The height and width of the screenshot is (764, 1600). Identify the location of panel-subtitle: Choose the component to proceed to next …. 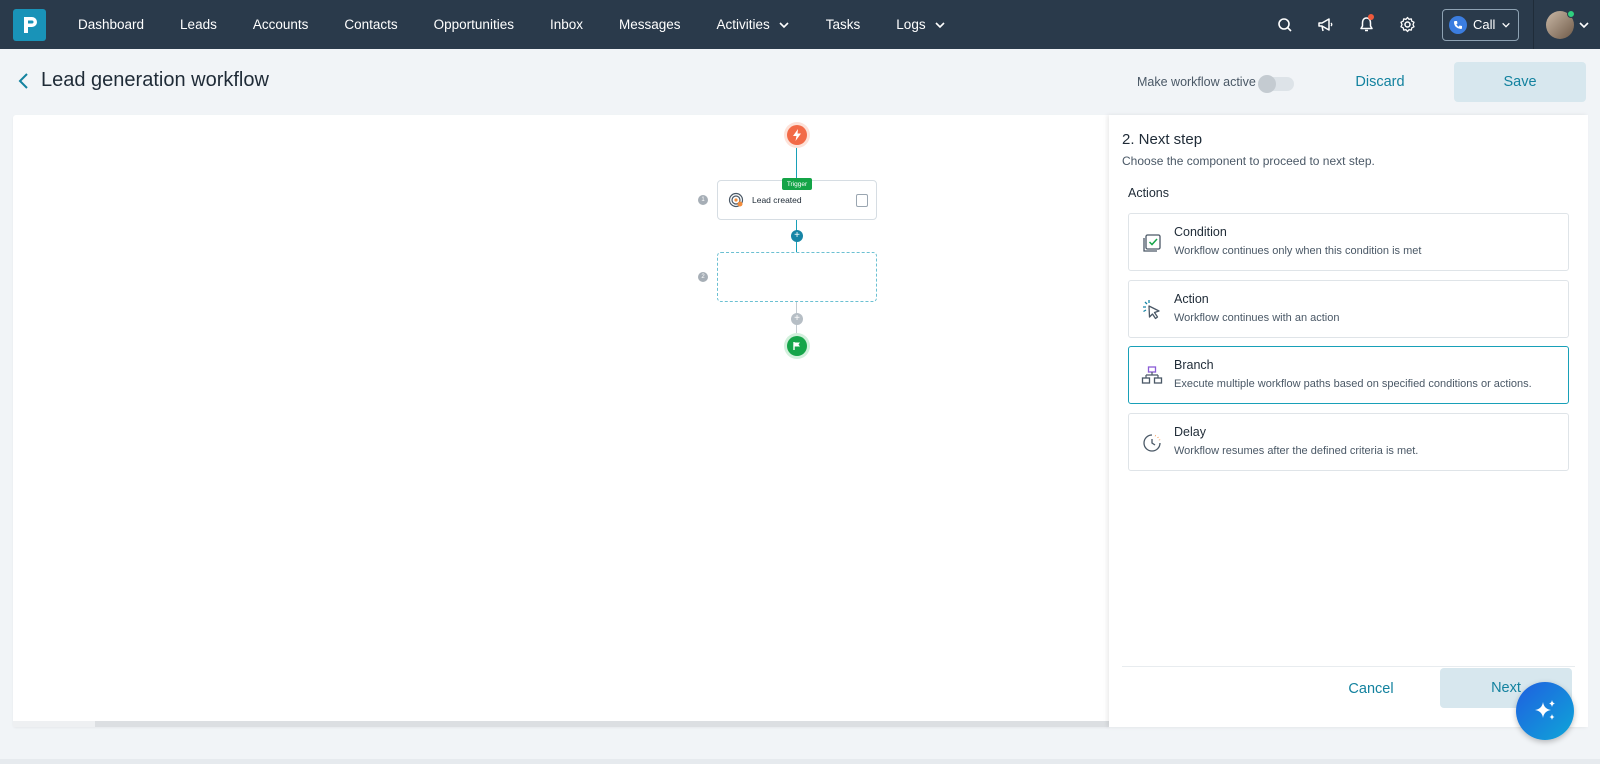
(1248, 161).